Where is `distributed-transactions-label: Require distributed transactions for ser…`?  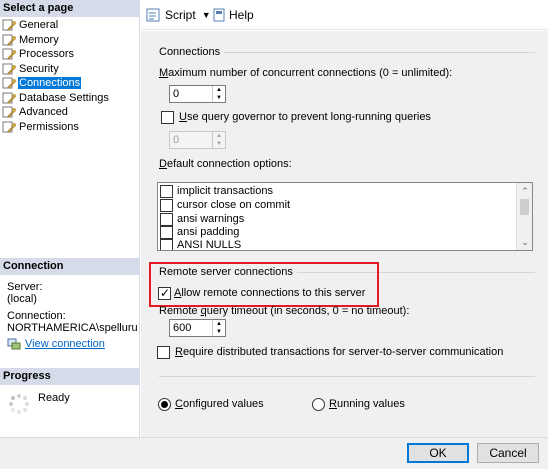 distributed-transactions-label: Require distributed transactions for ser… is located at coordinates (339, 352).